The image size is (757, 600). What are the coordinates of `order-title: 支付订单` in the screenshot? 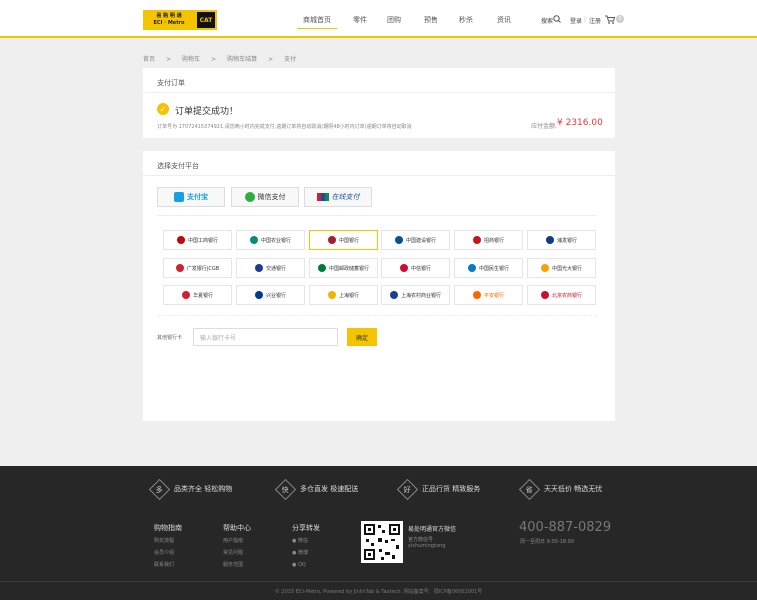 It's located at (171, 83).